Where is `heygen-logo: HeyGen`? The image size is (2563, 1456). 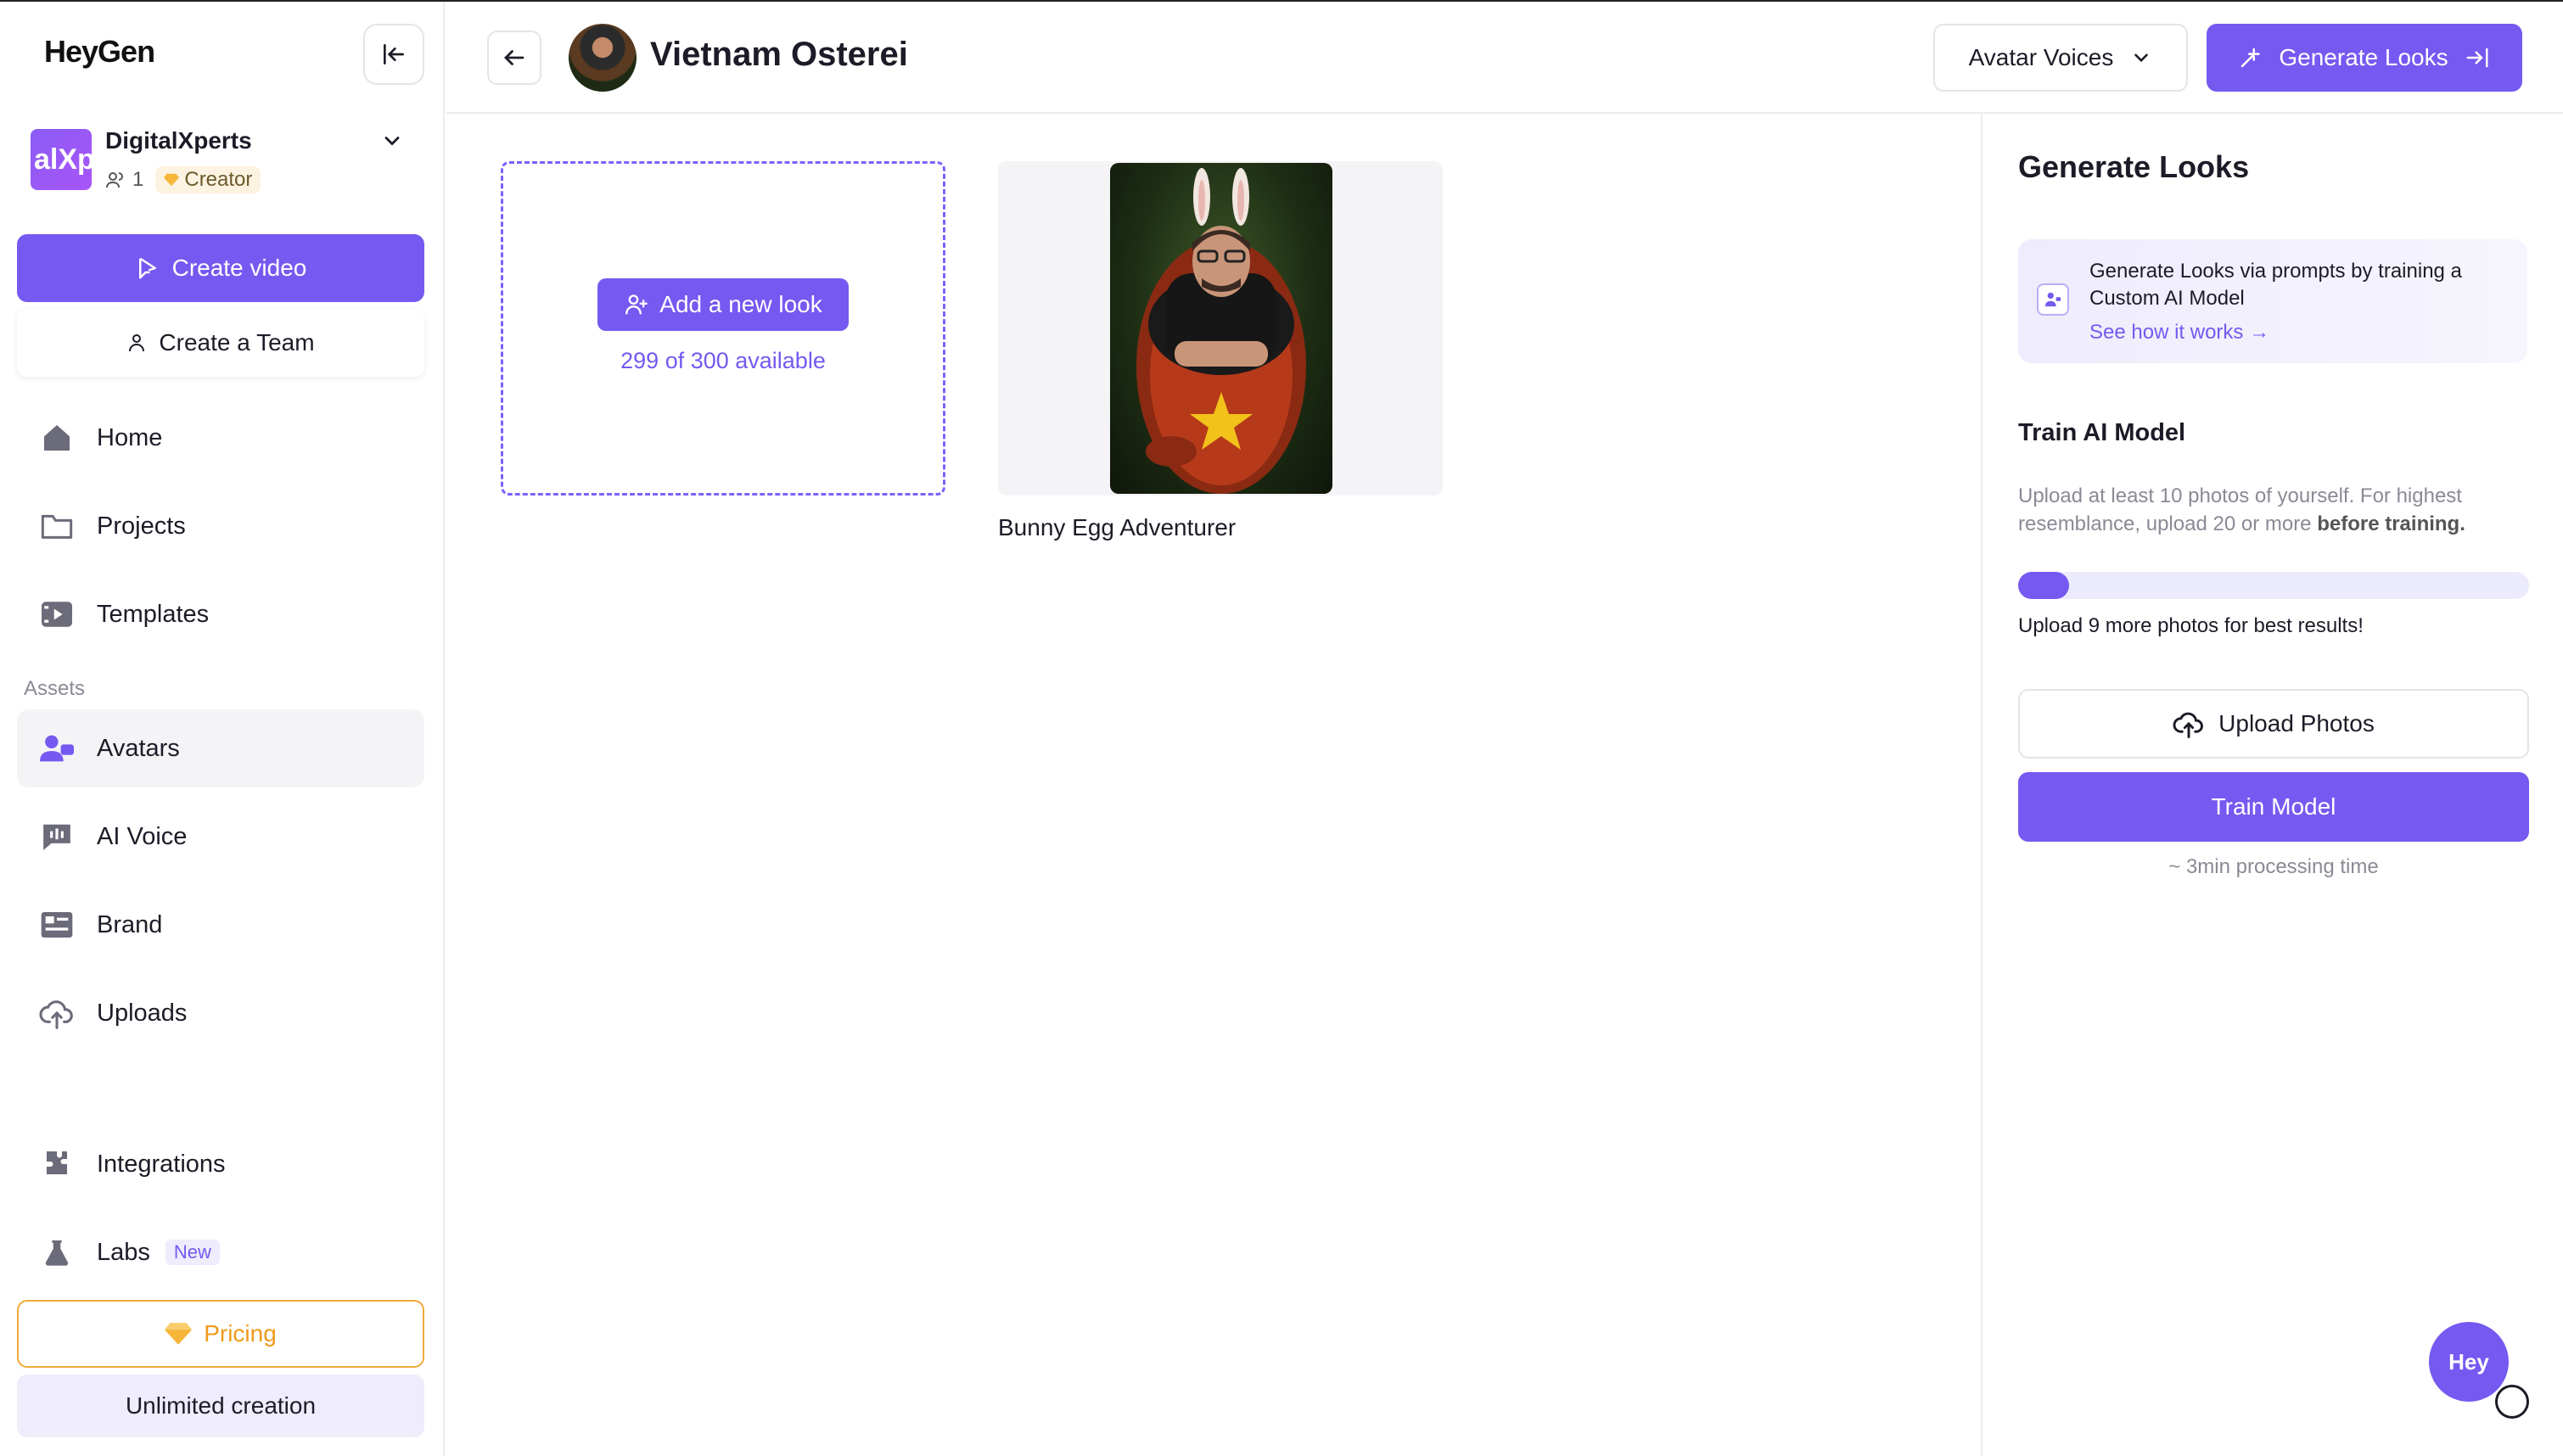 heygen-logo: HeyGen is located at coordinates (99, 52).